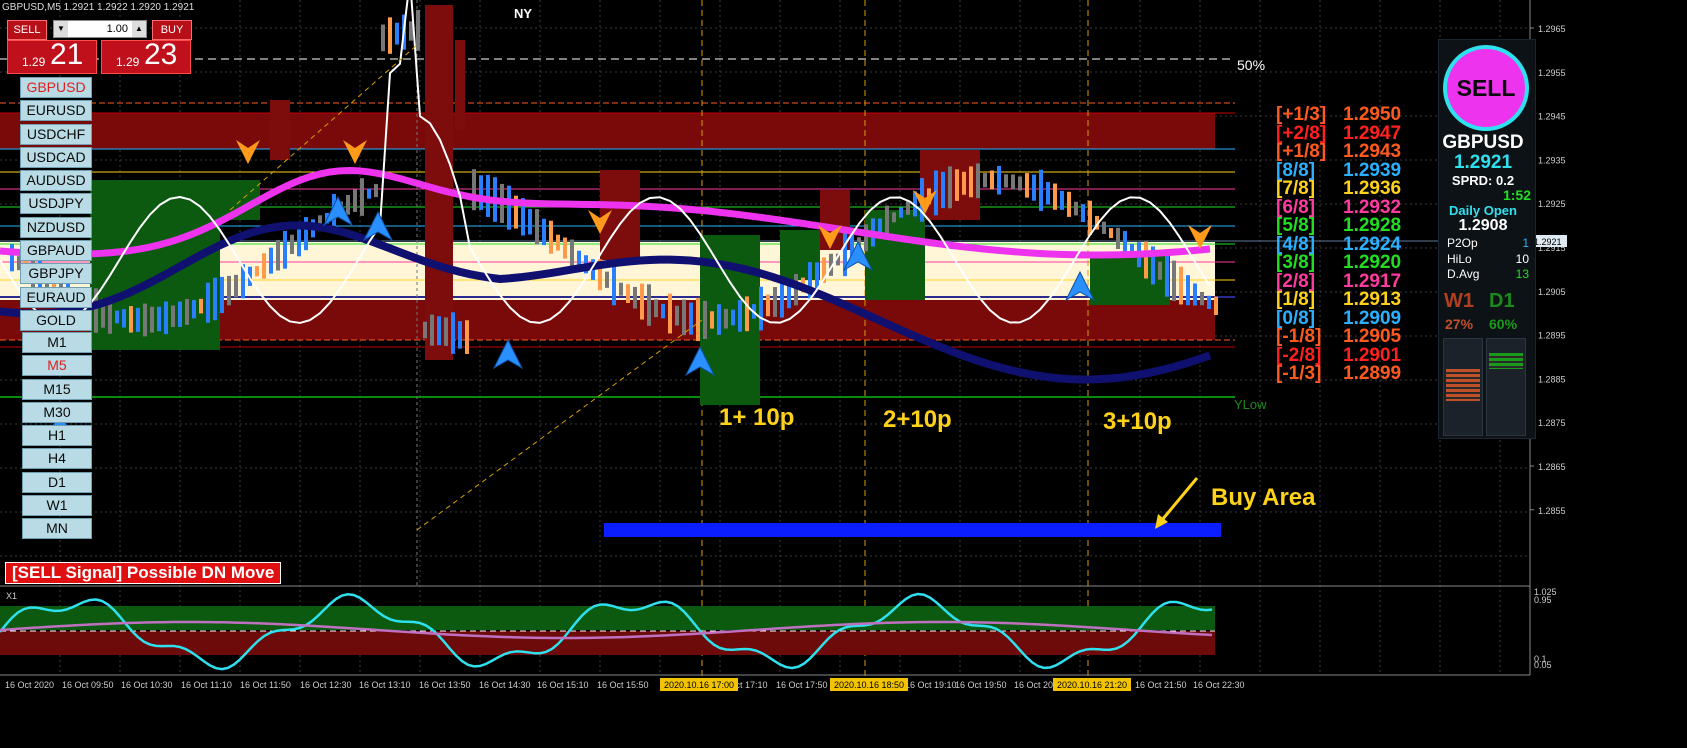 The image size is (1687, 748). What do you see at coordinates (56, 297) in the screenshot?
I see `symbol-button-euraud: EURAUD` at bounding box center [56, 297].